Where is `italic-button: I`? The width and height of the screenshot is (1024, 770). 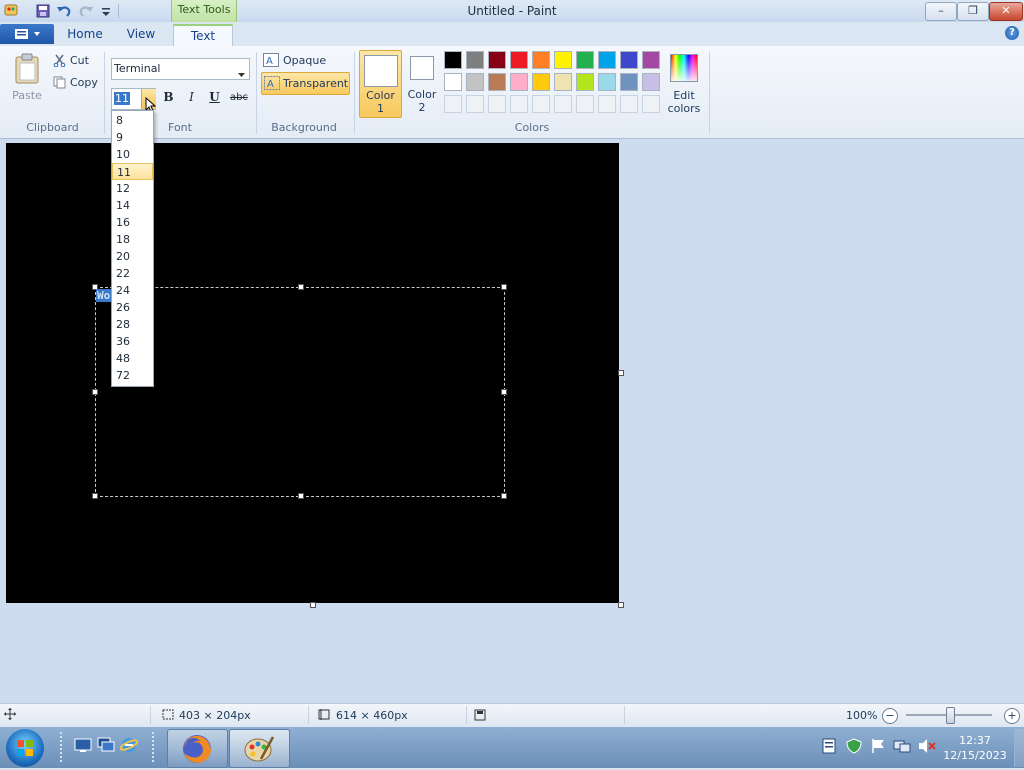 italic-button: I is located at coordinates (191, 97).